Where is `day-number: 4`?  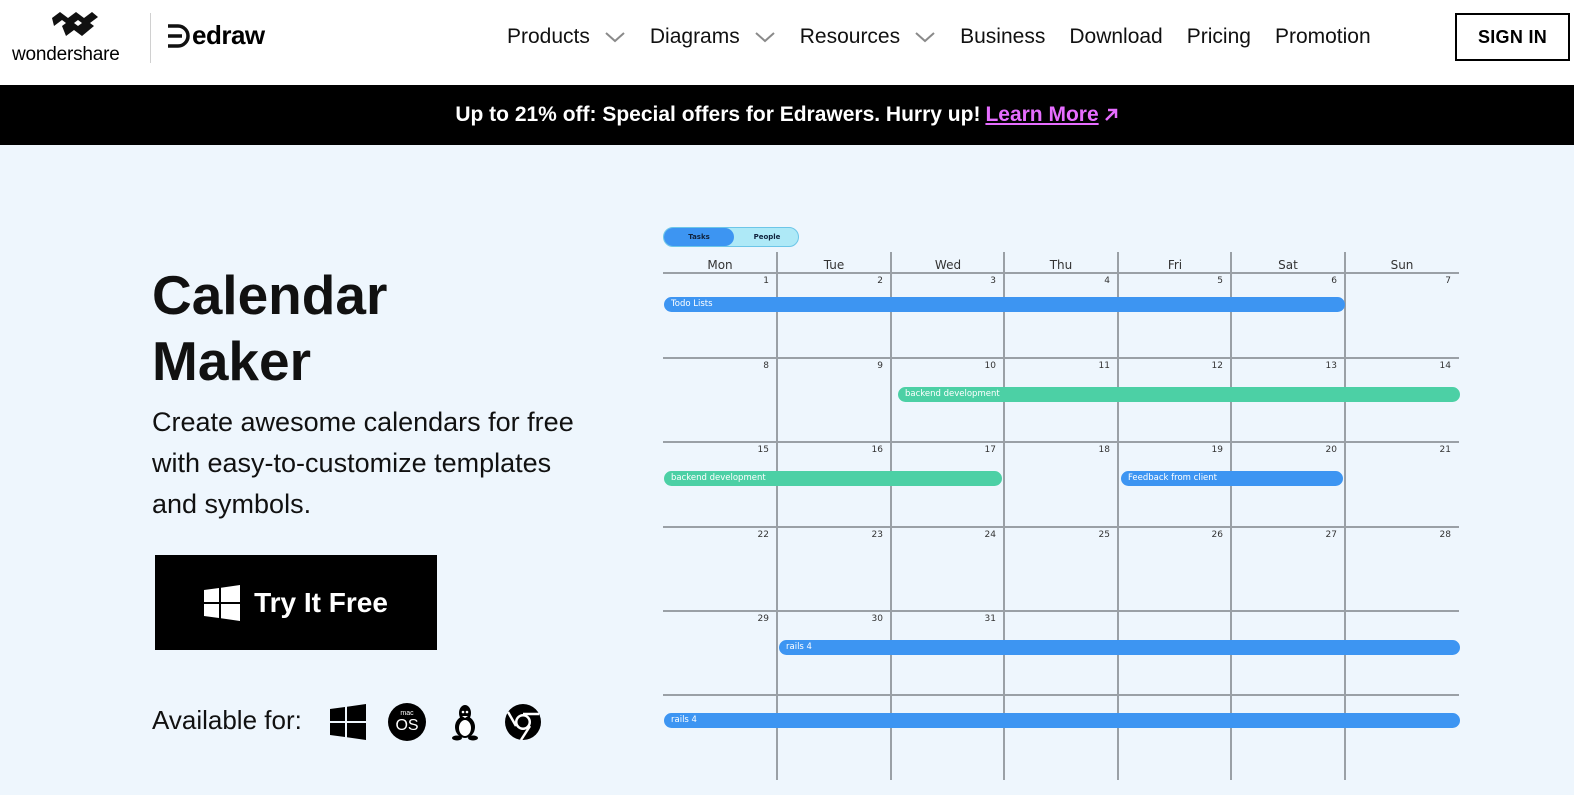
day-number: 4 is located at coordinates (1107, 281).